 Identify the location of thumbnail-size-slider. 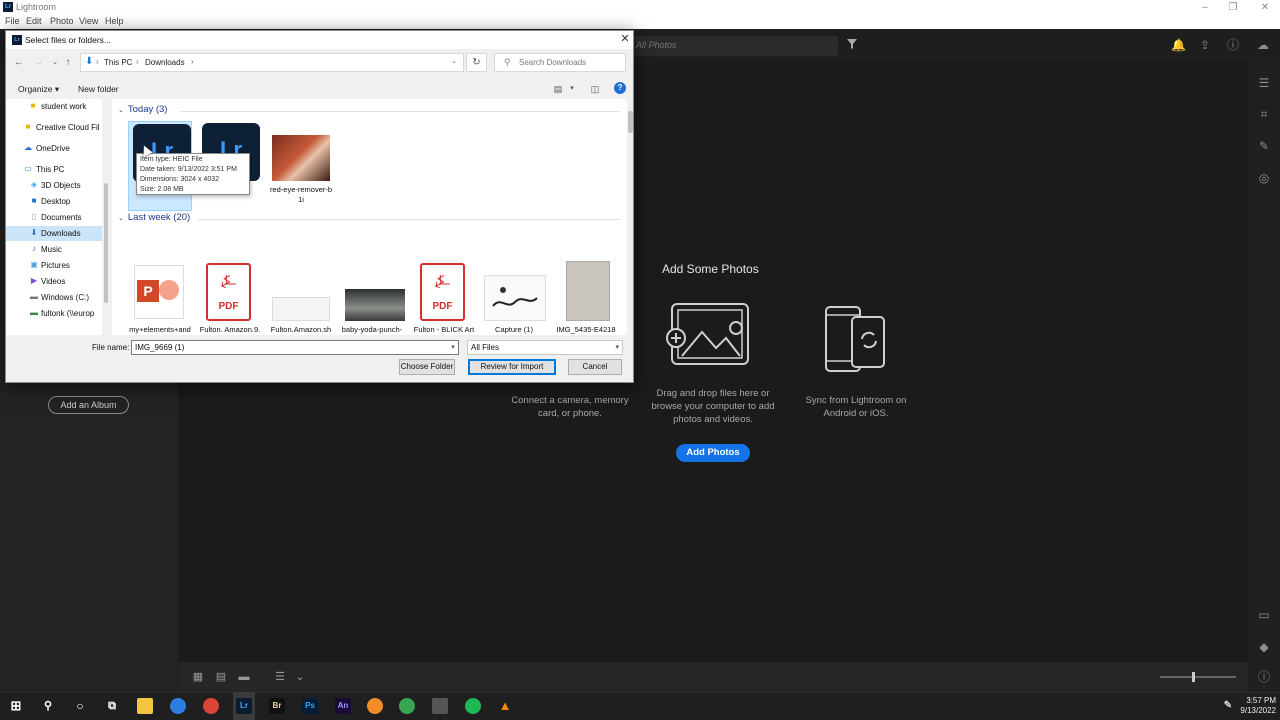
(1198, 677).